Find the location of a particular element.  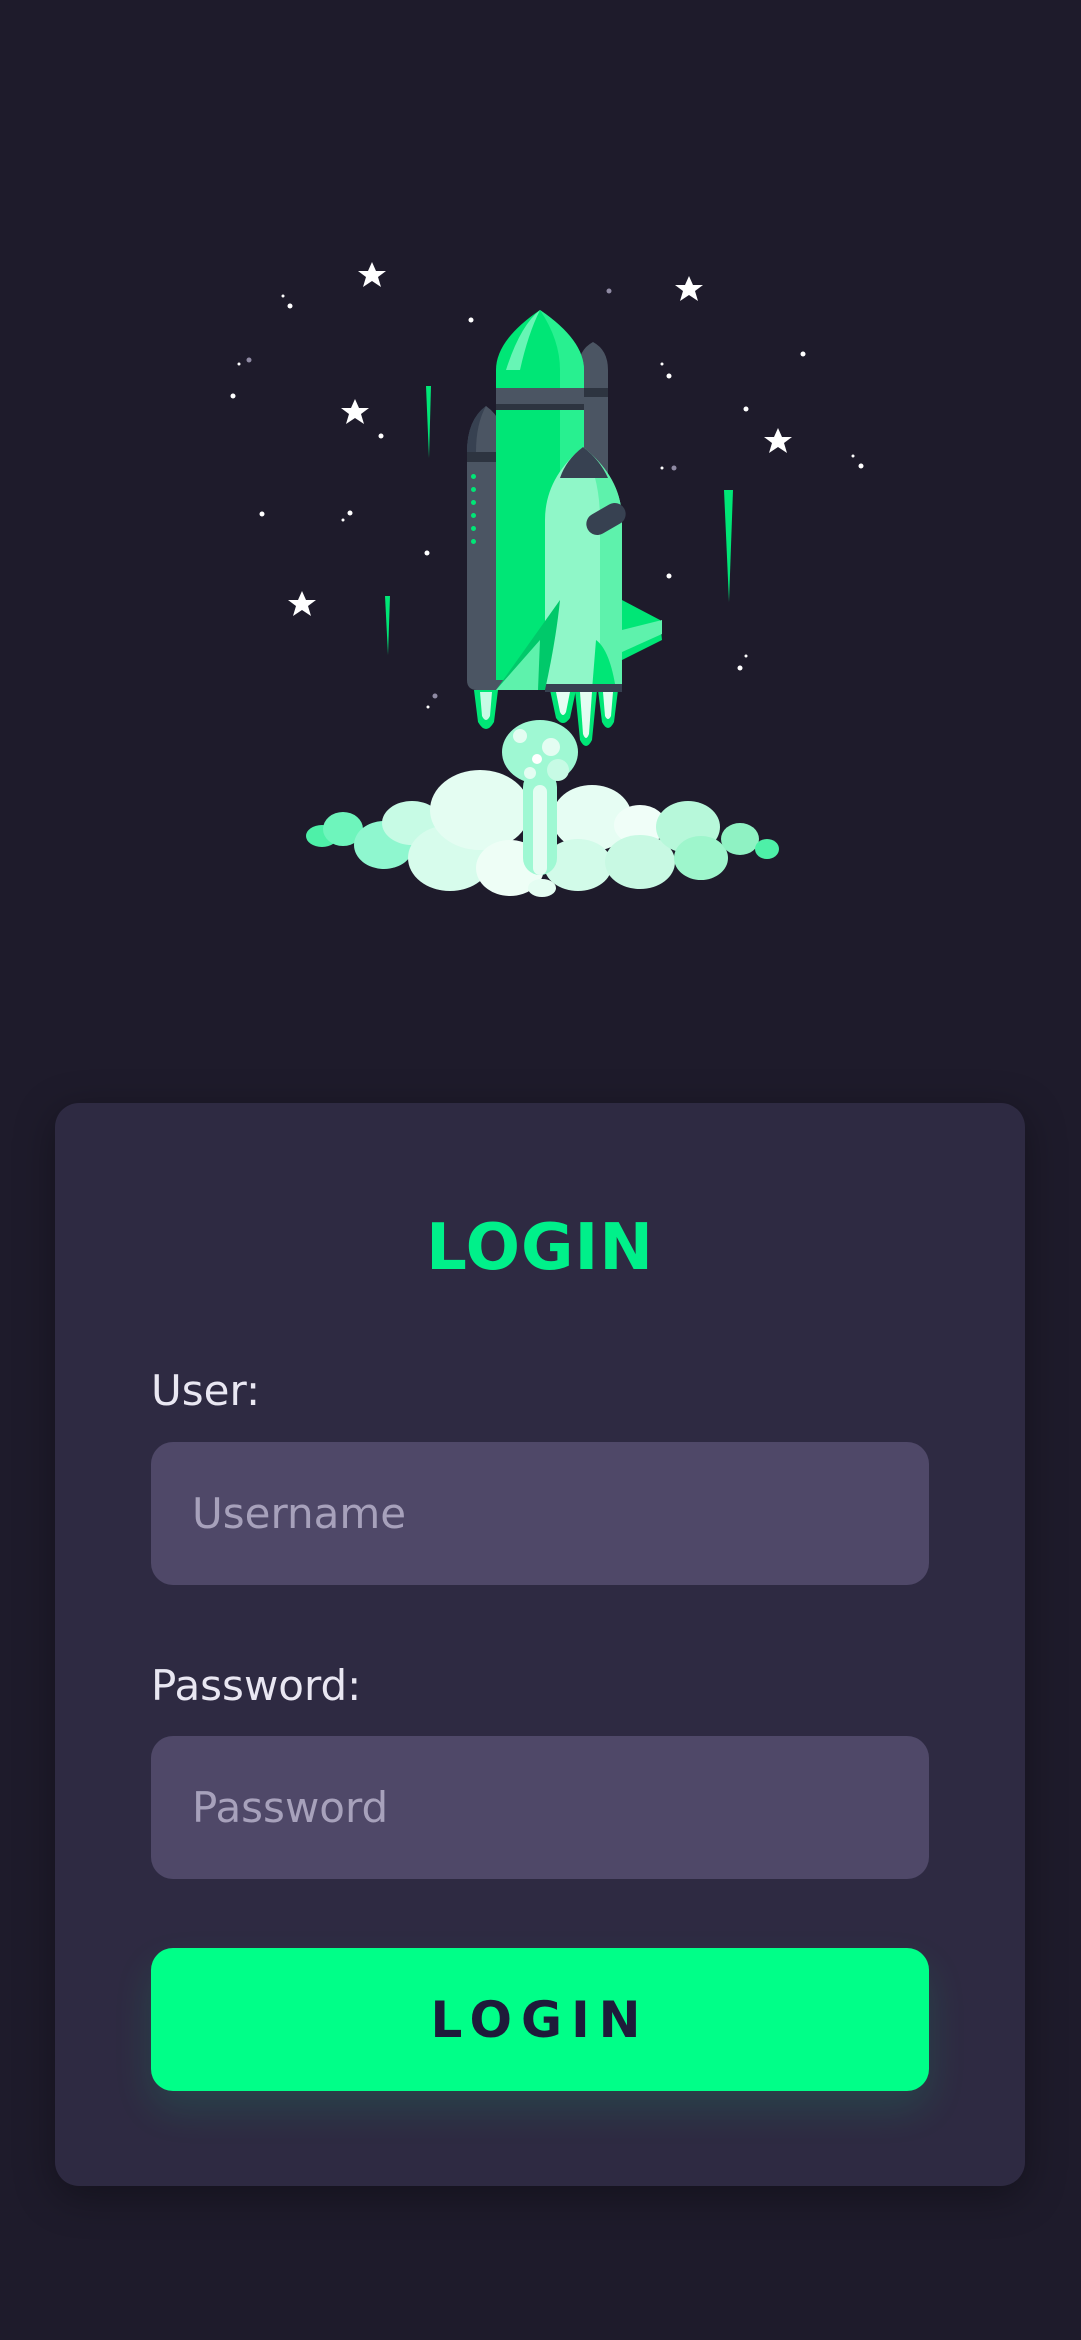

login-button: LOGIN is located at coordinates (540, 2019).